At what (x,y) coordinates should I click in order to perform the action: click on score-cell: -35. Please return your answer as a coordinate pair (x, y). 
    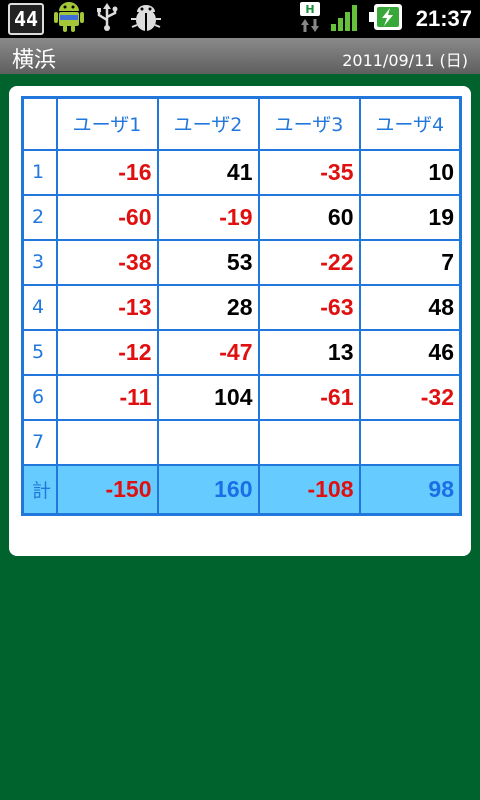
    Looking at the image, I should click on (309, 172).